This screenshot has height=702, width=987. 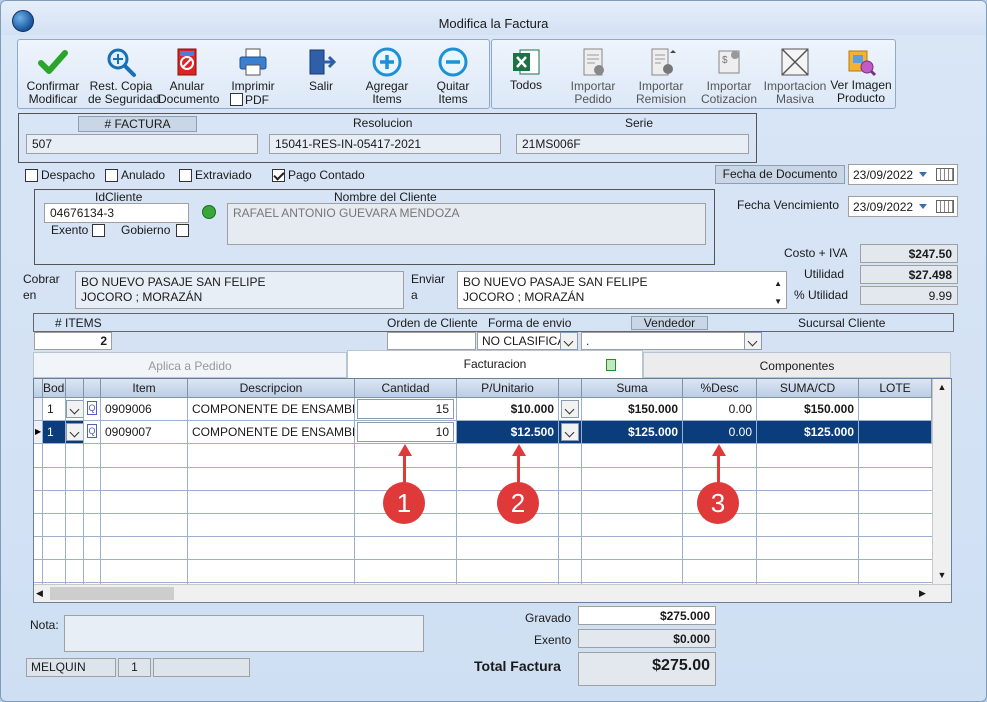 What do you see at coordinates (123, 74) in the screenshot?
I see `restore-backup-button: Rest. Copia de Seguridad` at bounding box center [123, 74].